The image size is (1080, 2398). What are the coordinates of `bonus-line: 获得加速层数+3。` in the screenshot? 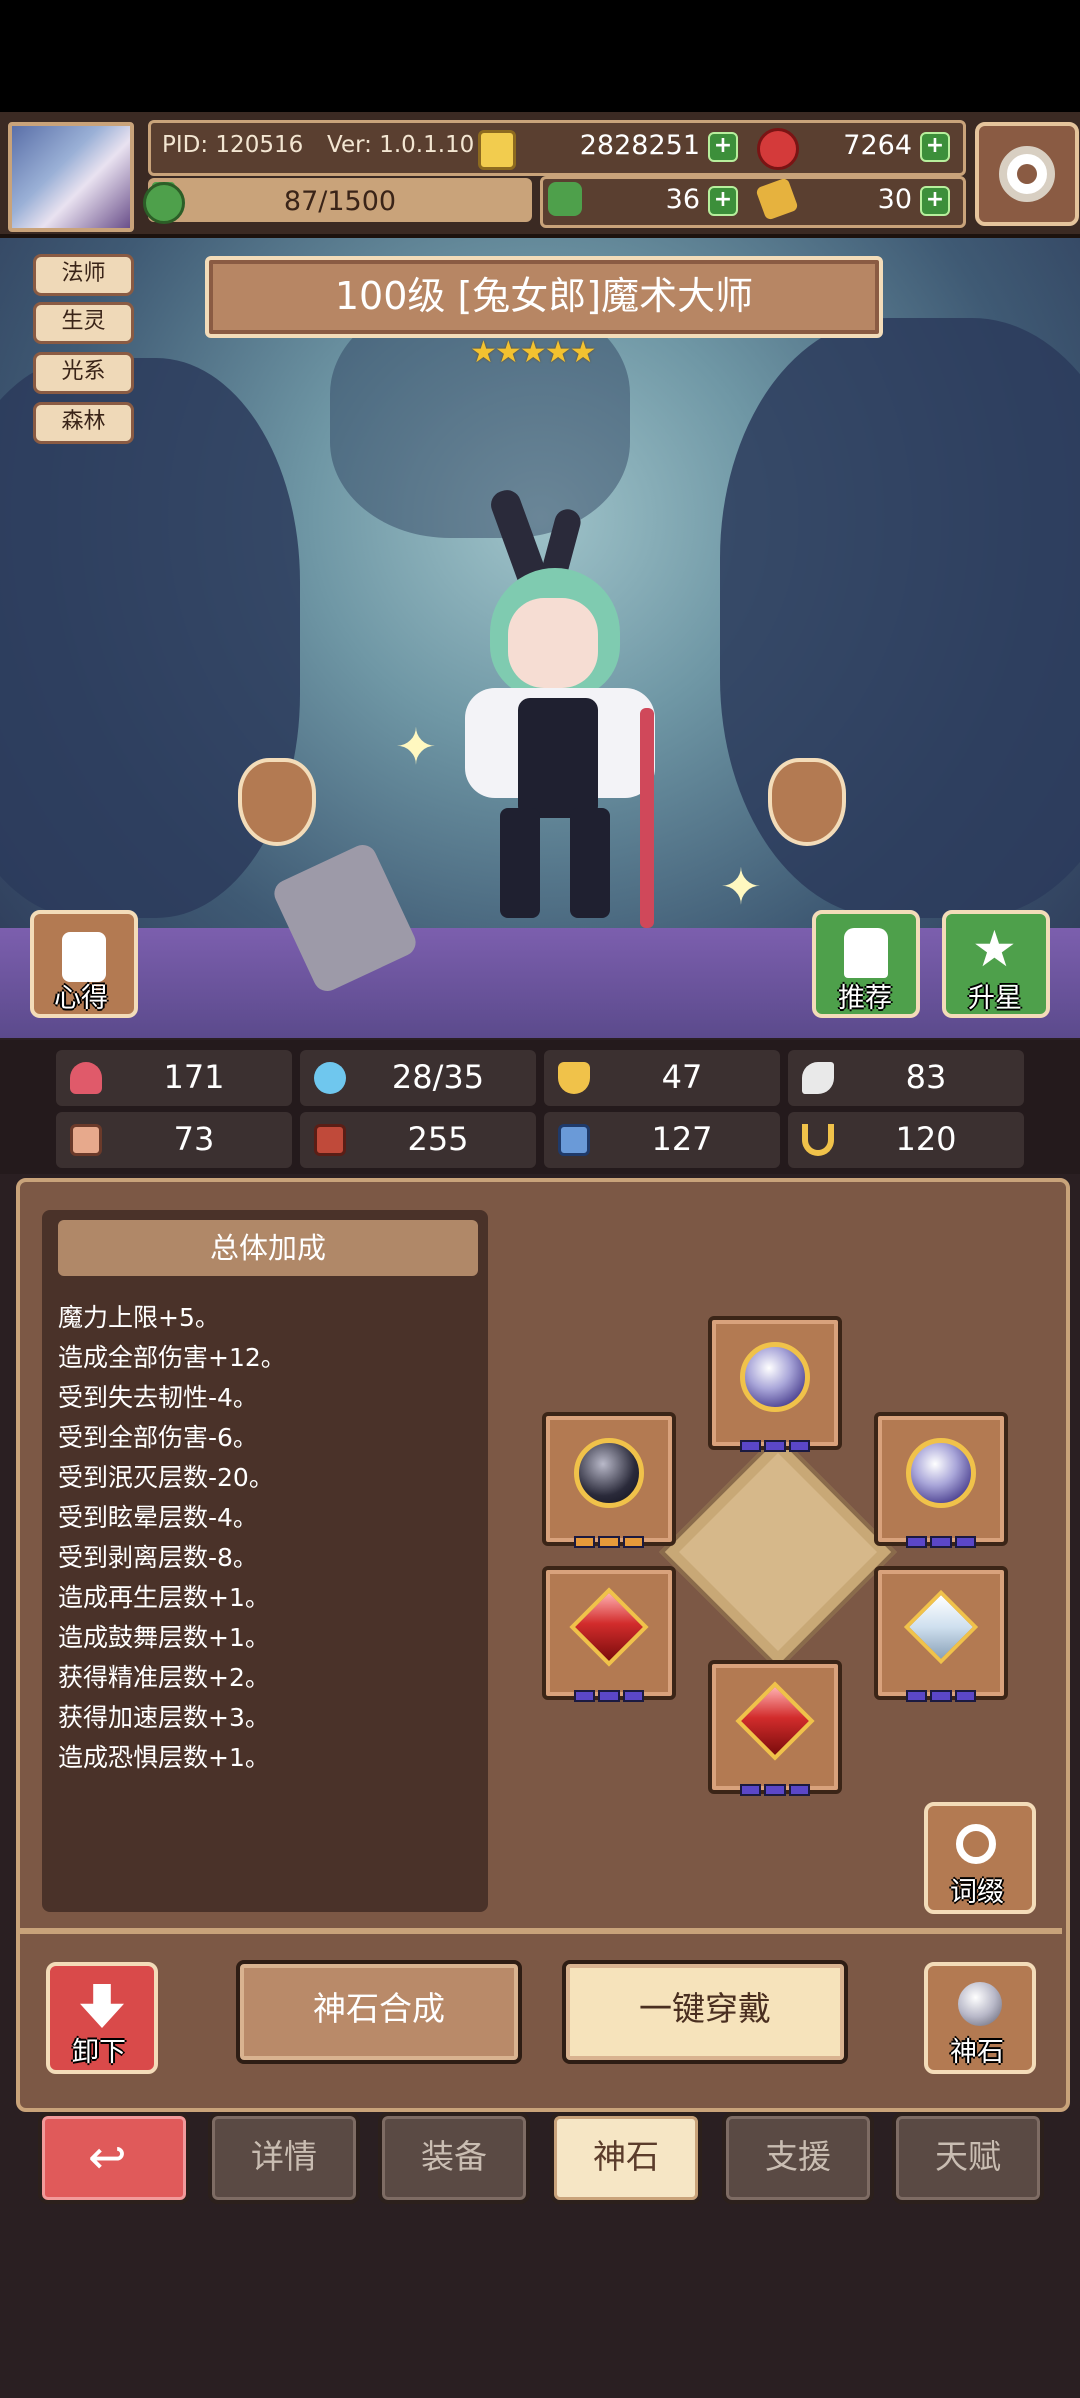 It's located at (164, 1717).